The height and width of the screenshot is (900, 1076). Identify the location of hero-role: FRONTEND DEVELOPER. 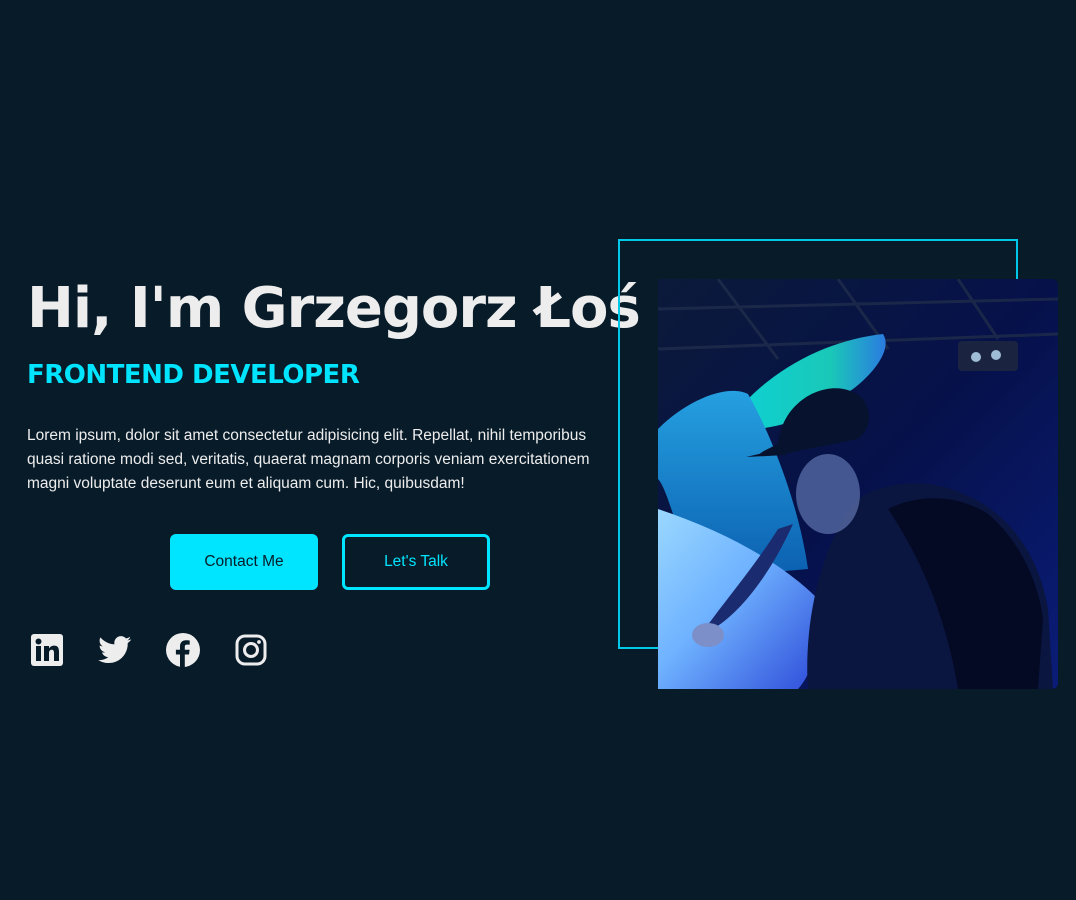
(193, 375).